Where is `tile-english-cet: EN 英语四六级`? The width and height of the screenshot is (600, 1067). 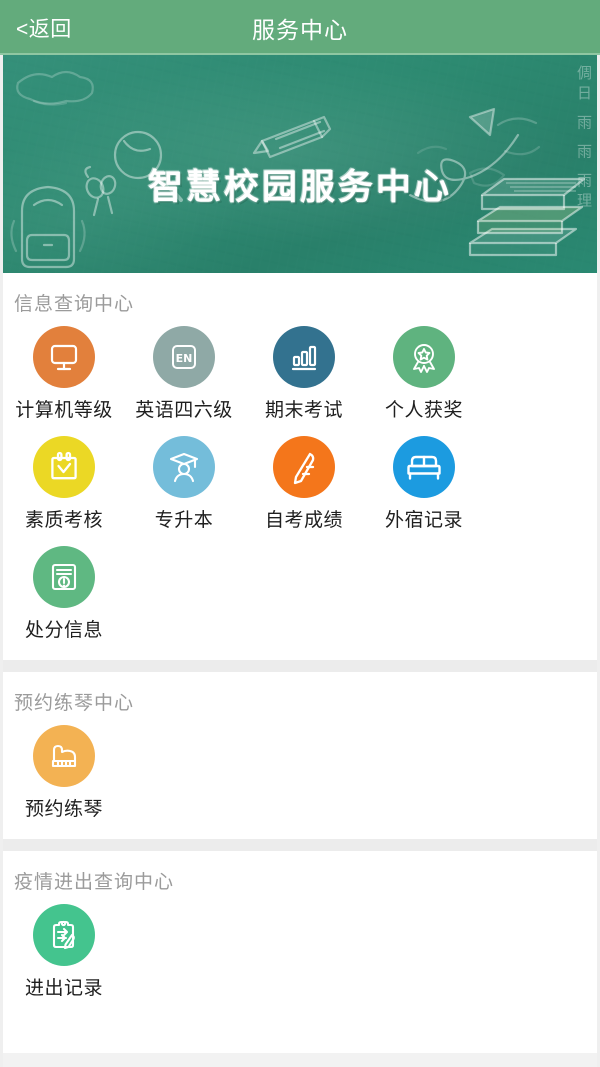
tile-english-cet: EN 英语四六级 is located at coordinates (184, 375).